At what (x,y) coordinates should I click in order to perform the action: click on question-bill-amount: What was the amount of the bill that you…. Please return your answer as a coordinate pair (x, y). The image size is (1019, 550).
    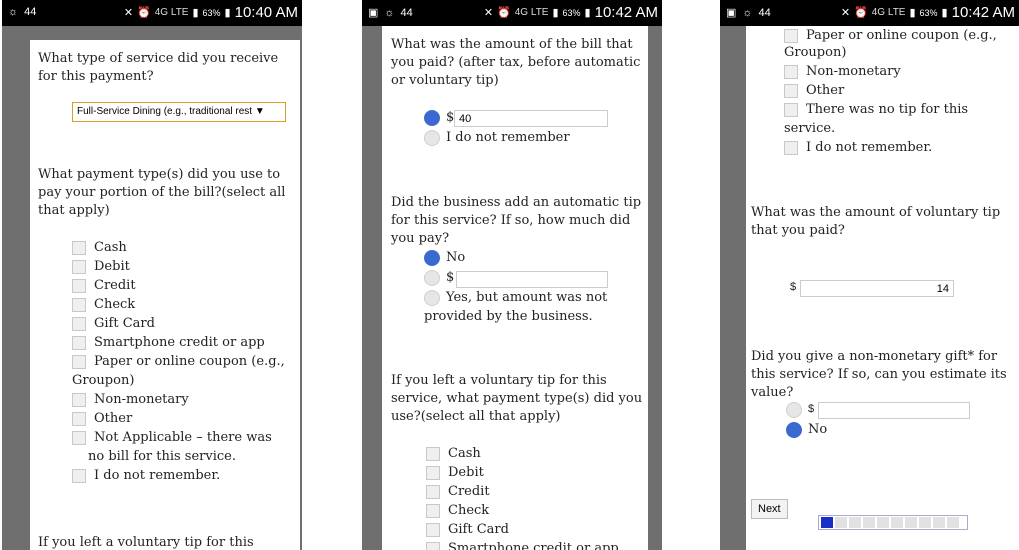
    Looking at the image, I should click on (516, 62).